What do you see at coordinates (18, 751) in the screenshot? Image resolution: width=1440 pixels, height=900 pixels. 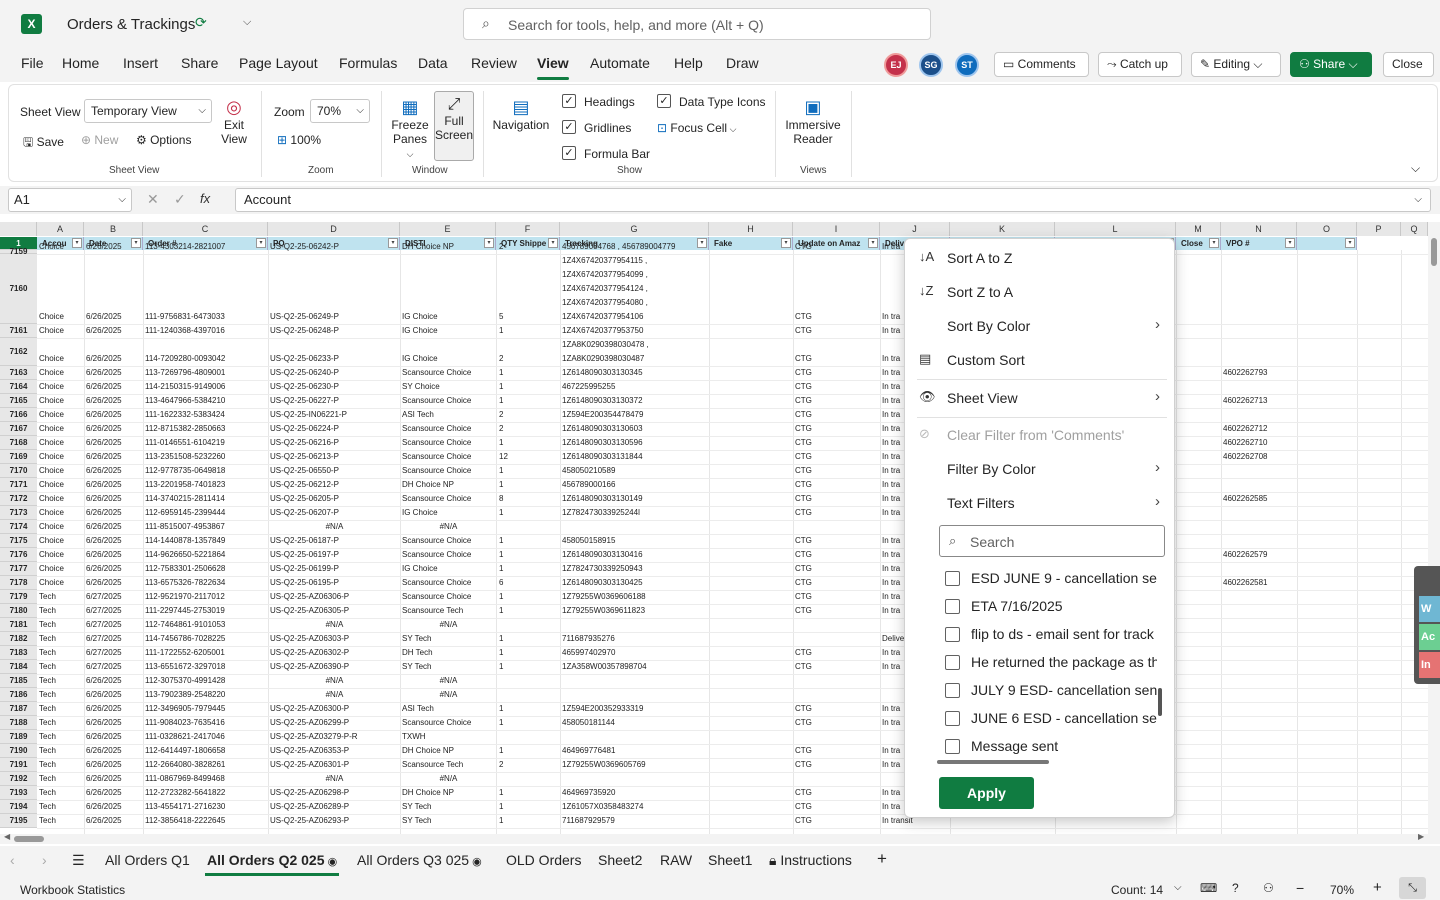 I see `row-number: 7190` at bounding box center [18, 751].